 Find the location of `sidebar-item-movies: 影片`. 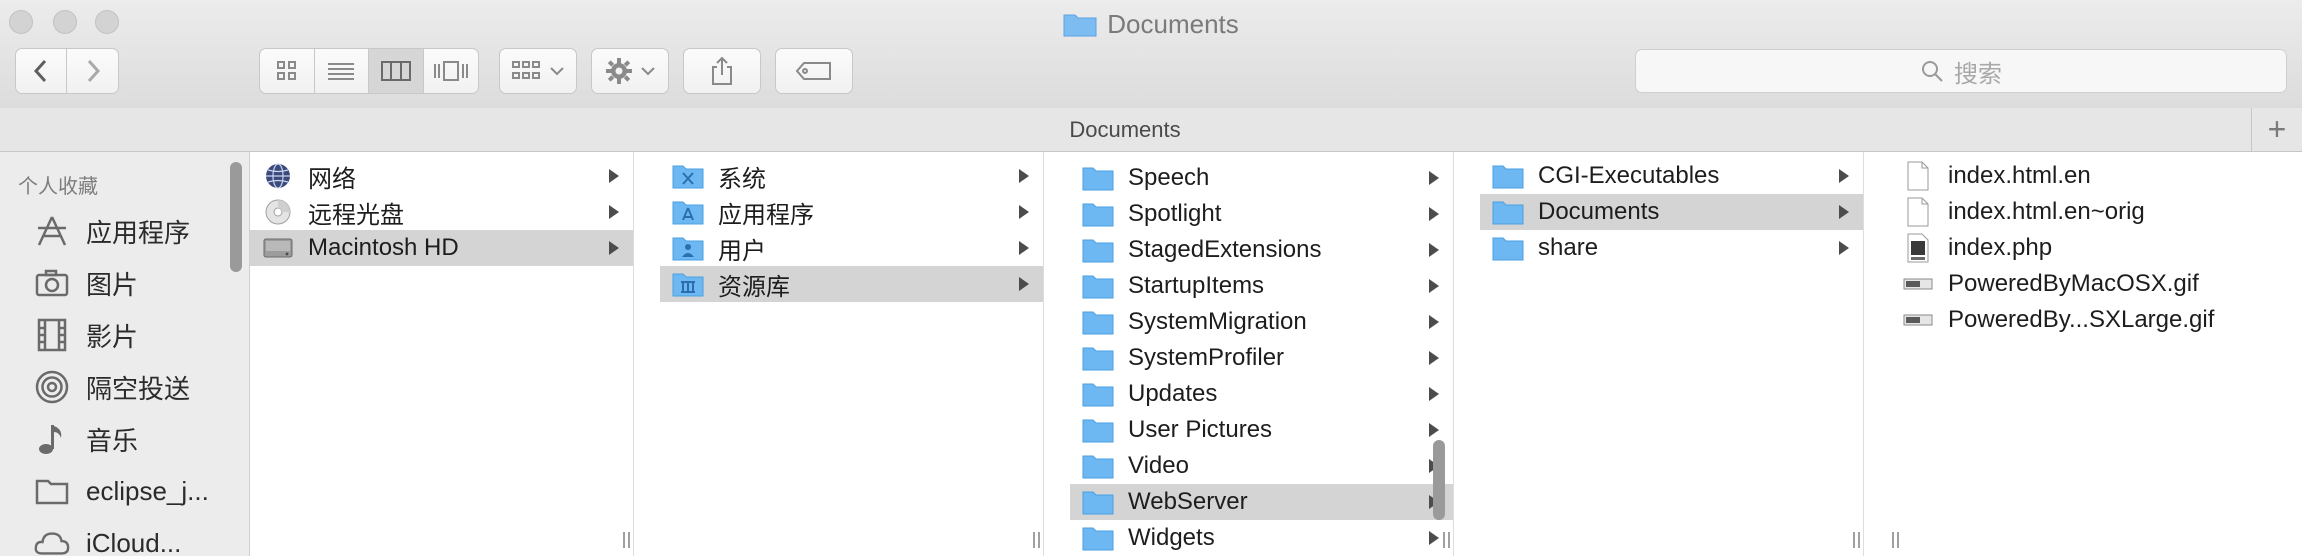

sidebar-item-movies: 影片 is located at coordinates (86, 335).